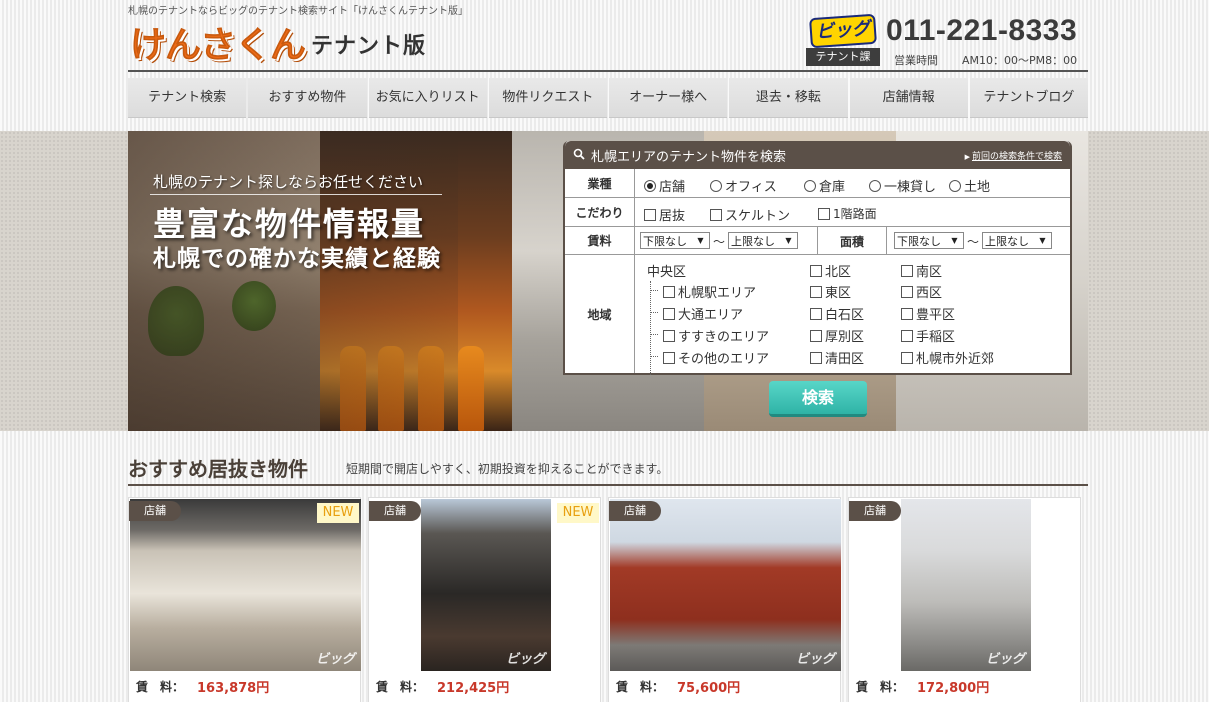 Image resolution: width=1209 pixels, height=702 pixels. I want to click on ward-label: 手稲区, so click(936, 337).